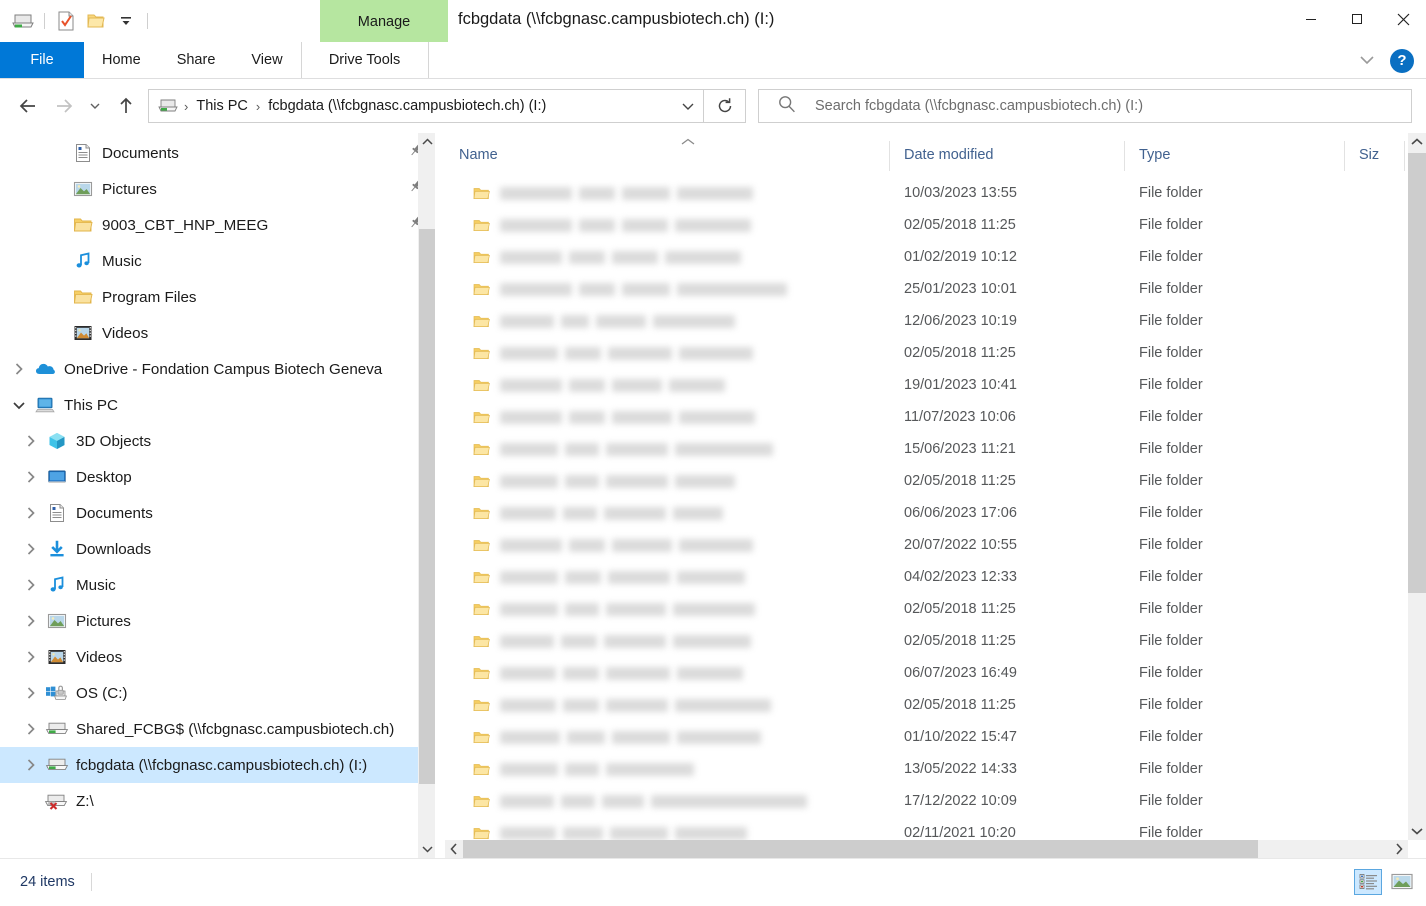 The image size is (1426, 906). I want to click on column-header-size: Siz, so click(1375, 155).